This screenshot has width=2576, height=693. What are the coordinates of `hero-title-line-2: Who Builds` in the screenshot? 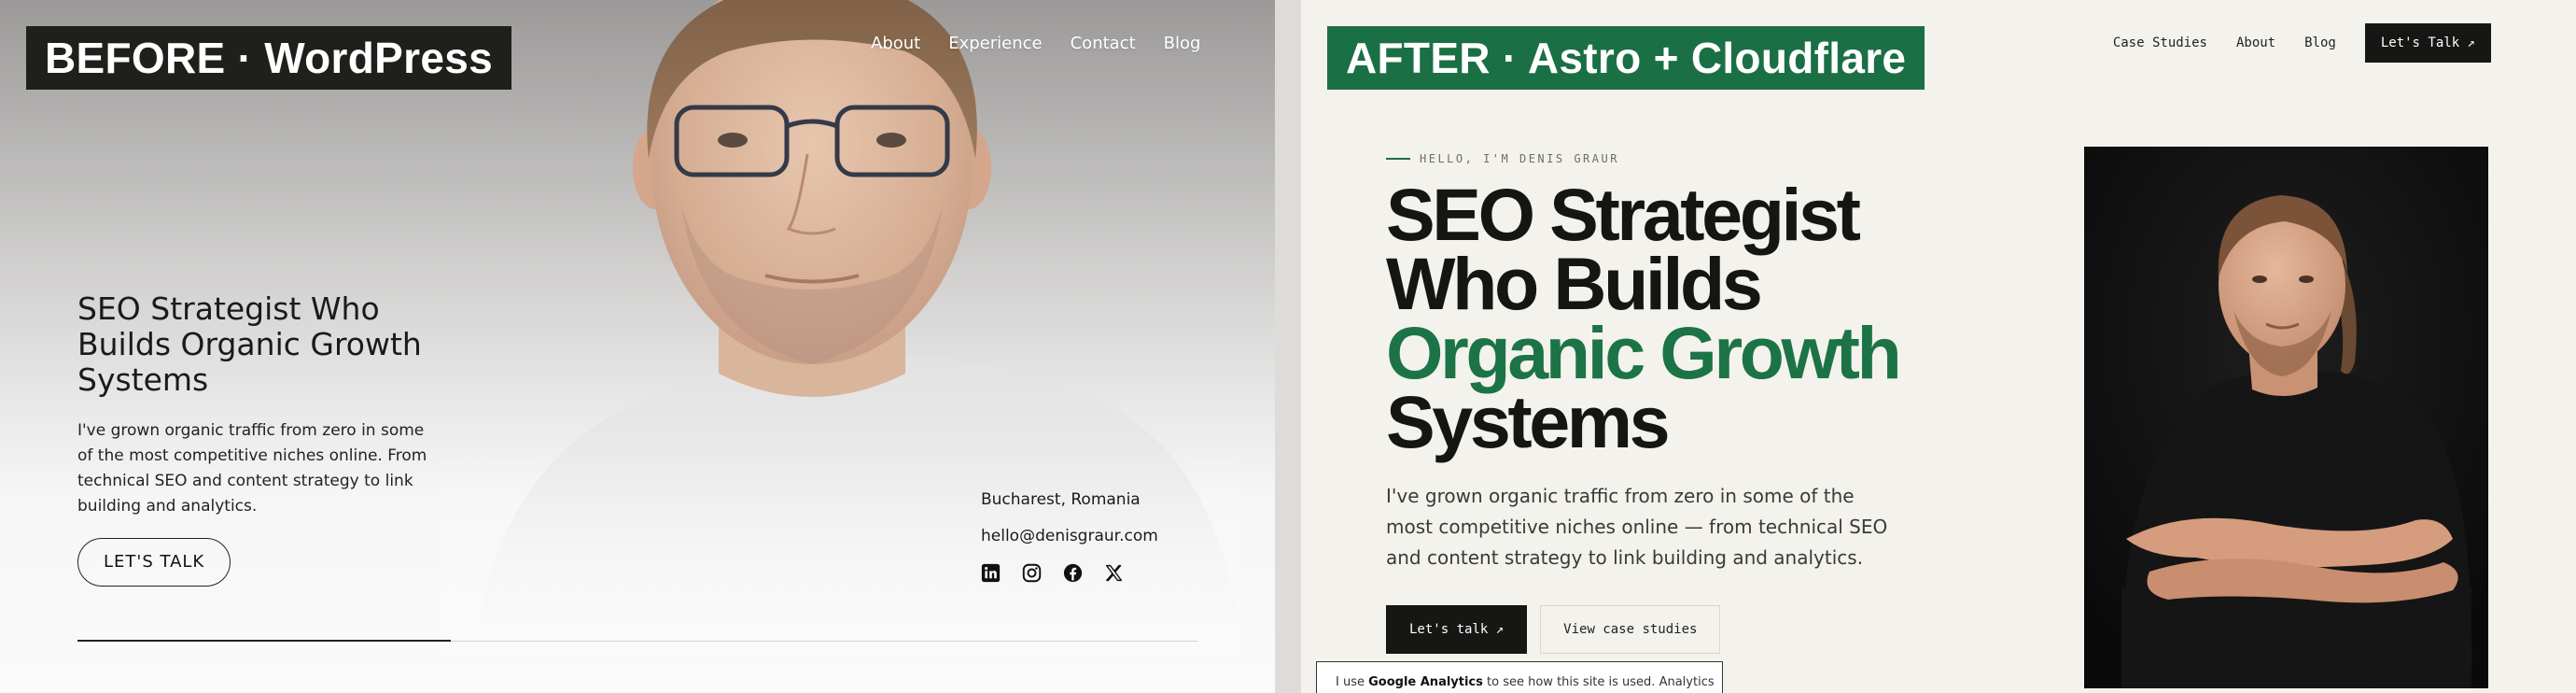 It's located at (1574, 283).